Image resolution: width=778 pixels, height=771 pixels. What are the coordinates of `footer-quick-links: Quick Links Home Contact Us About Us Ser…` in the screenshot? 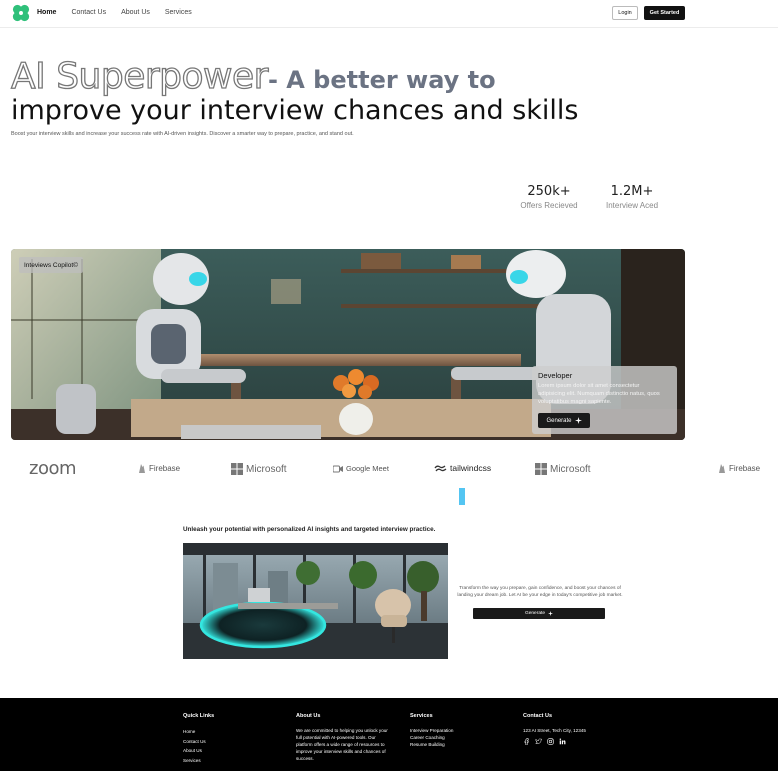 It's located at (198, 739).